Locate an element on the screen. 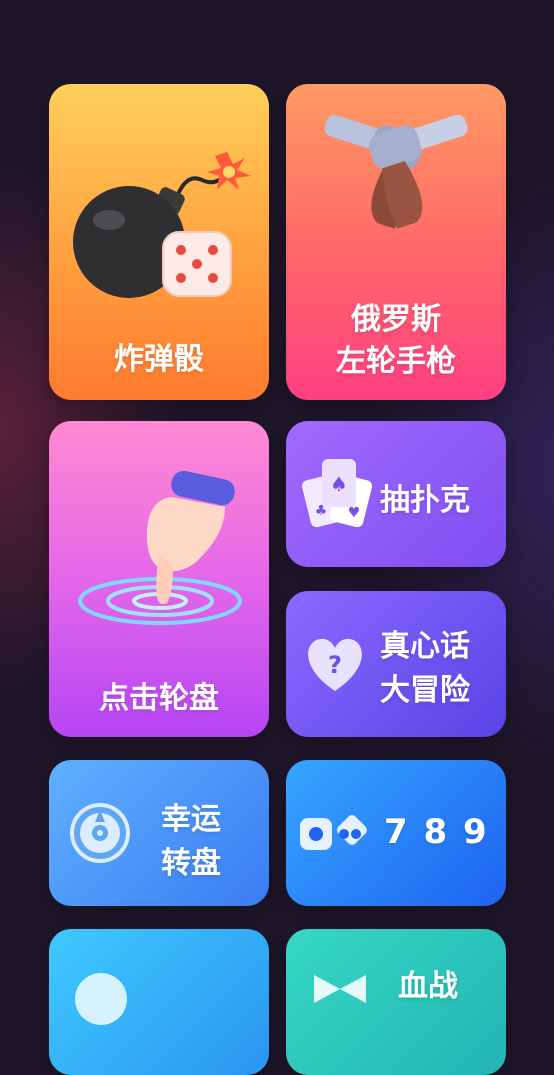 Image resolution: width=554 pixels, height=1075 pixels. card-label-line2: 左轮手枪 is located at coordinates (396, 361).